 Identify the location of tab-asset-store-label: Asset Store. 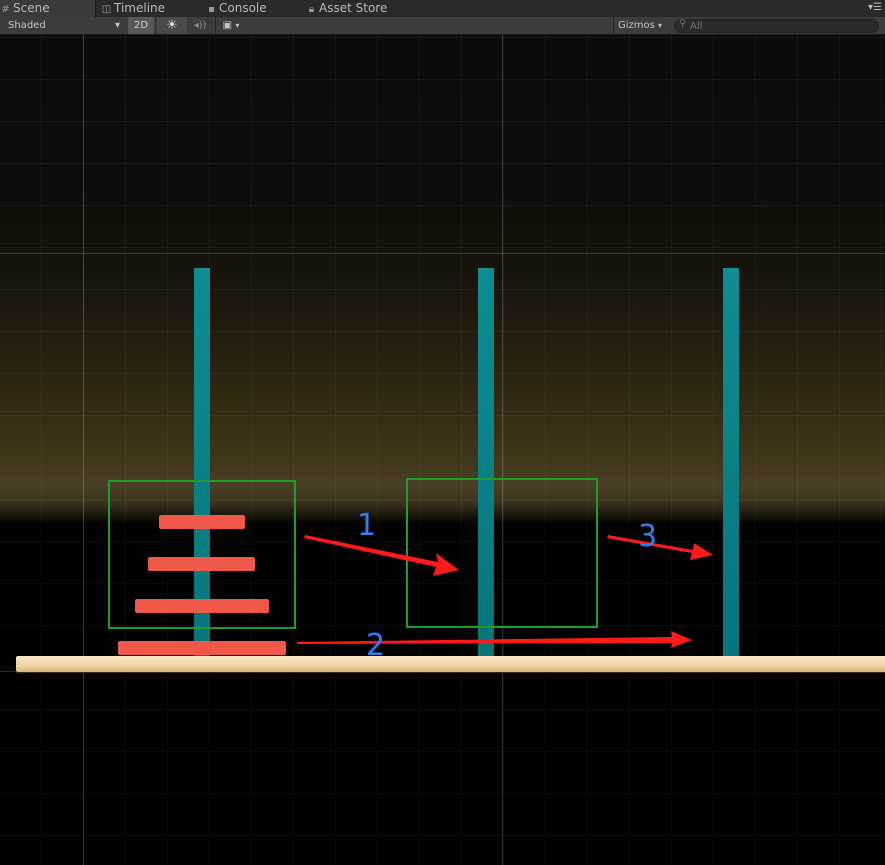
(353, 8).